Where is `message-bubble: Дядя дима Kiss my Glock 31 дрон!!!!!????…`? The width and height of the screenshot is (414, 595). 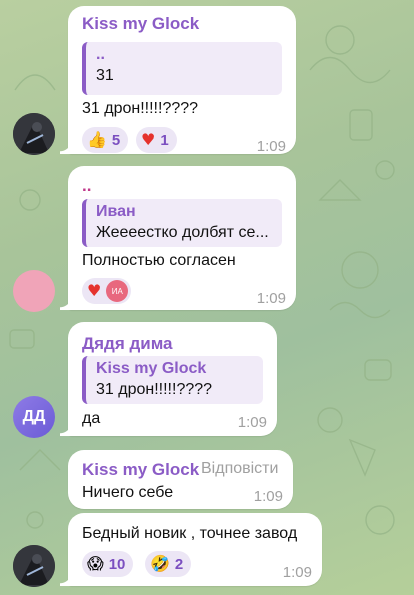 message-bubble: Дядя дима Kiss my Glock 31 дрон!!!!!????… is located at coordinates (168, 379).